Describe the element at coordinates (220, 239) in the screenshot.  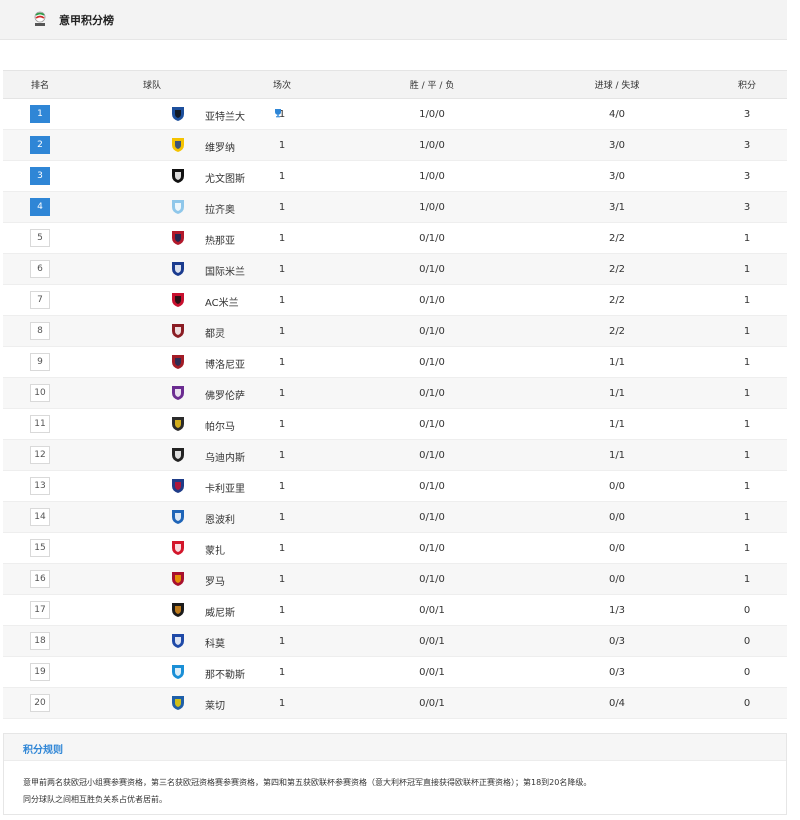
I see `team-name: 热那亚` at that location.